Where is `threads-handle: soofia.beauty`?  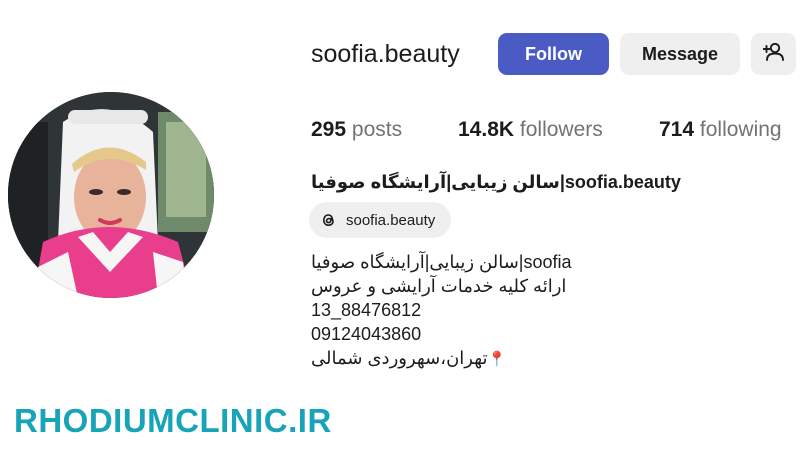 threads-handle: soofia.beauty is located at coordinates (391, 220).